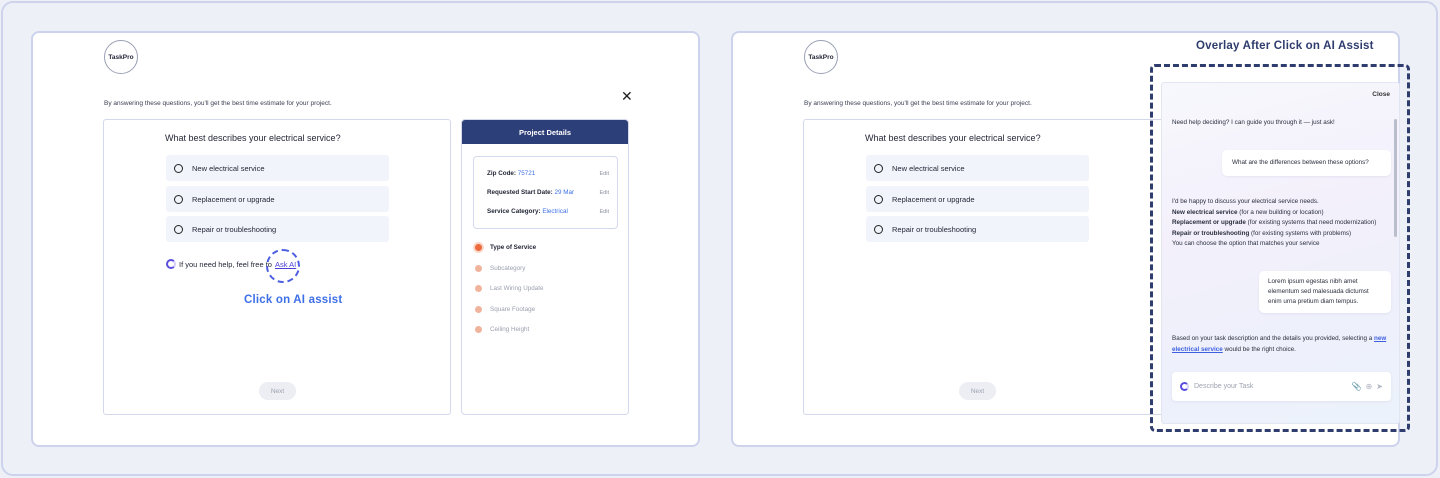 This screenshot has width=1440, height=478. I want to click on edit-zip-link: Edit, so click(604, 174).